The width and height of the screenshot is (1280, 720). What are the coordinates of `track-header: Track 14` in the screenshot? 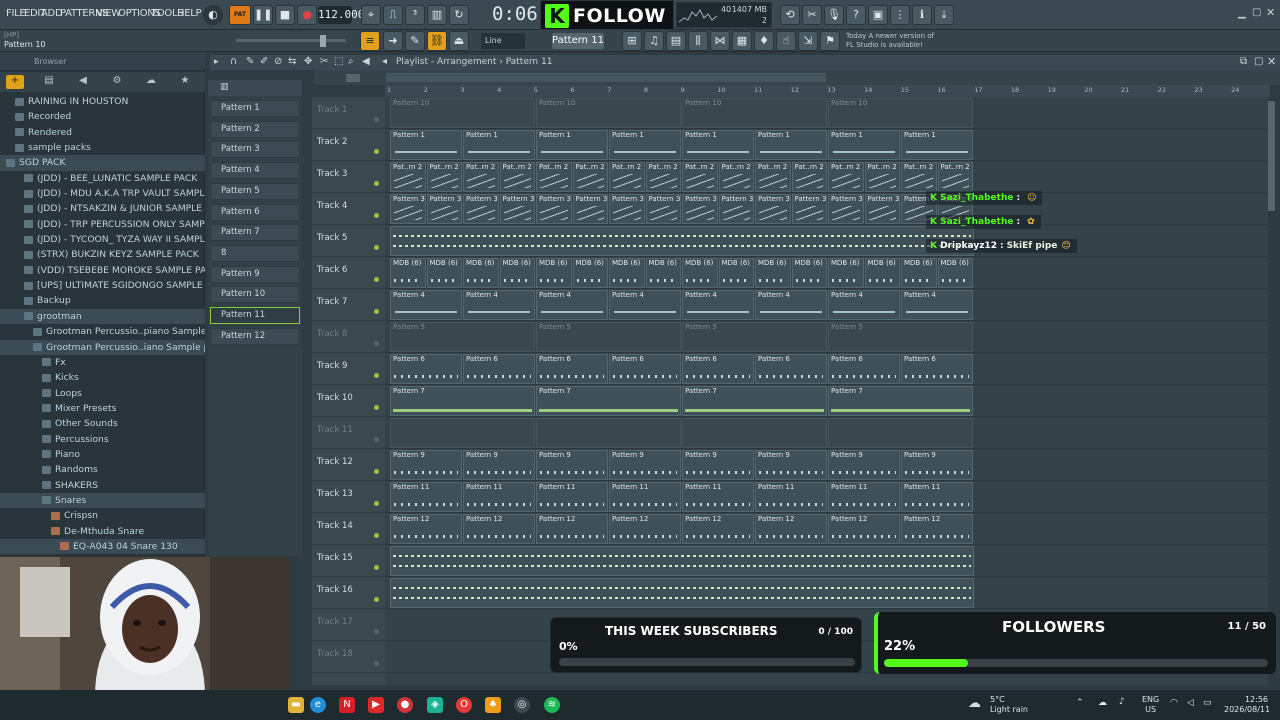 It's located at (348, 529).